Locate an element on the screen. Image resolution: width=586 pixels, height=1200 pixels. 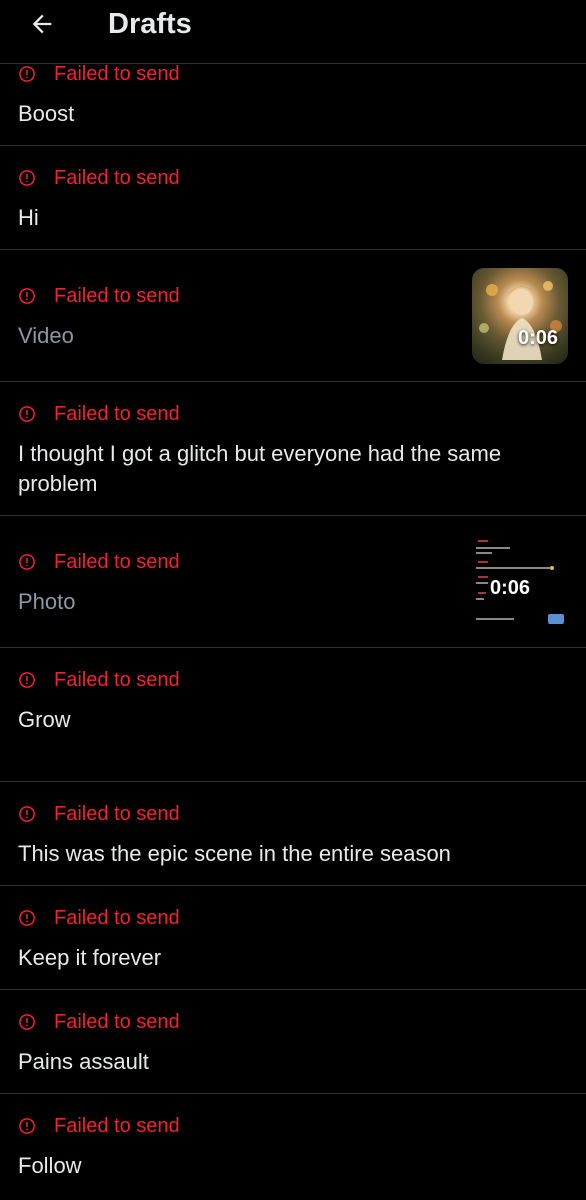
arrow-left-icon is located at coordinates (42, 24).